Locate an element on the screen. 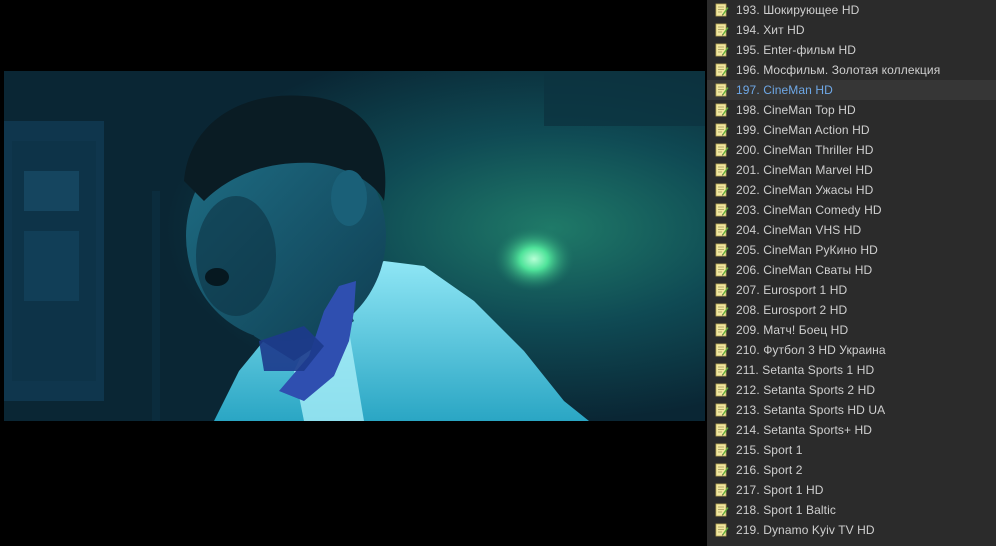 Image resolution: width=996 pixels, height=546 pixels. playlist-item: 211. Setanta Sports 1 HD is located at coordinates (851, 370).